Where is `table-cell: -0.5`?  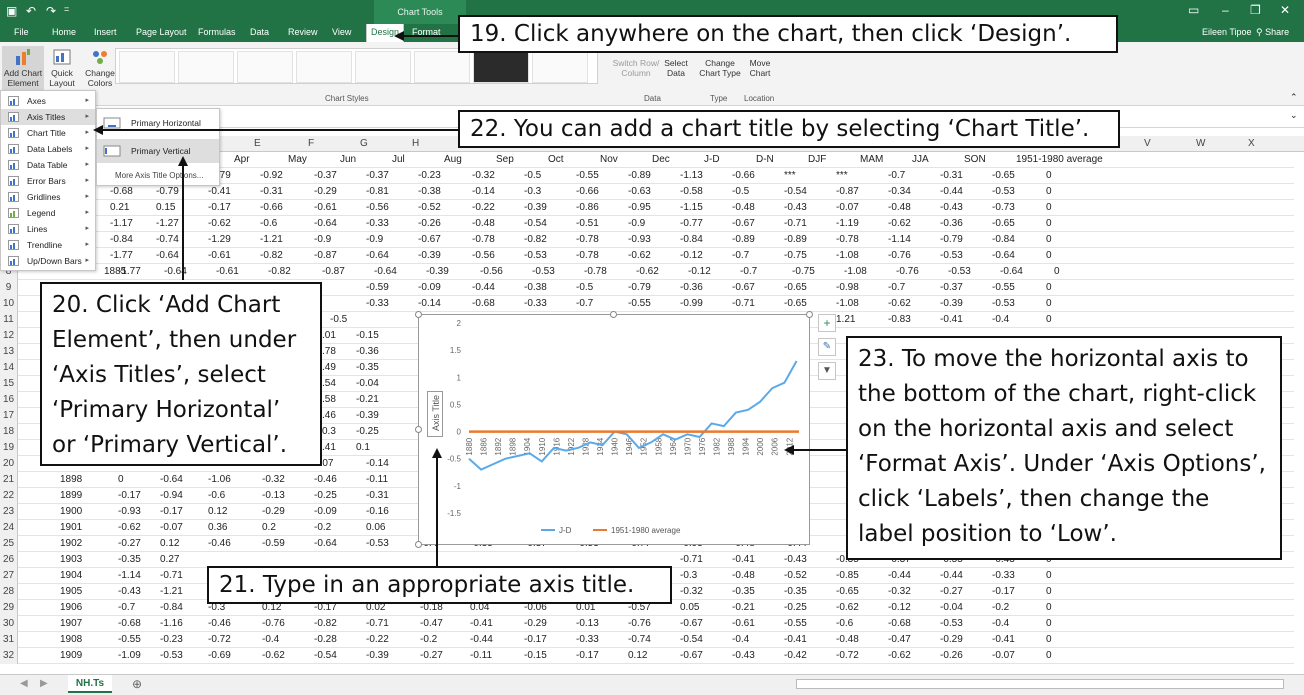
table-cell: -0.5 is located at coordinates (584, 287).